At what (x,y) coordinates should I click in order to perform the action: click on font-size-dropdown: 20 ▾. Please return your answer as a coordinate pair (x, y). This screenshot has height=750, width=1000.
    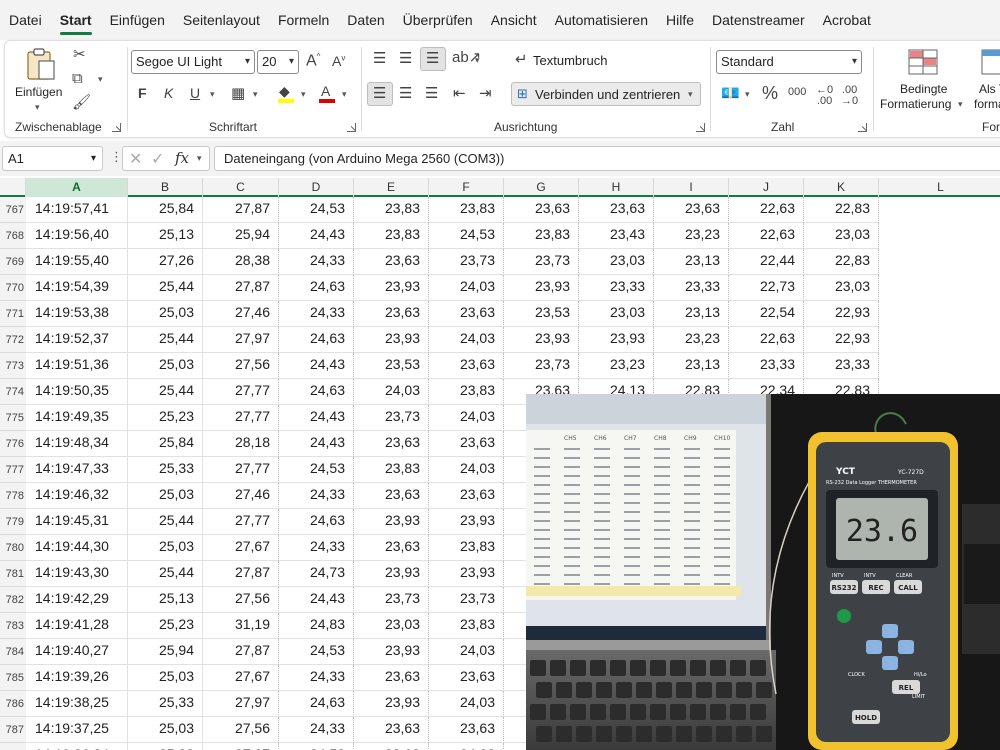
    Looking at the image, I should click on (278, 62).